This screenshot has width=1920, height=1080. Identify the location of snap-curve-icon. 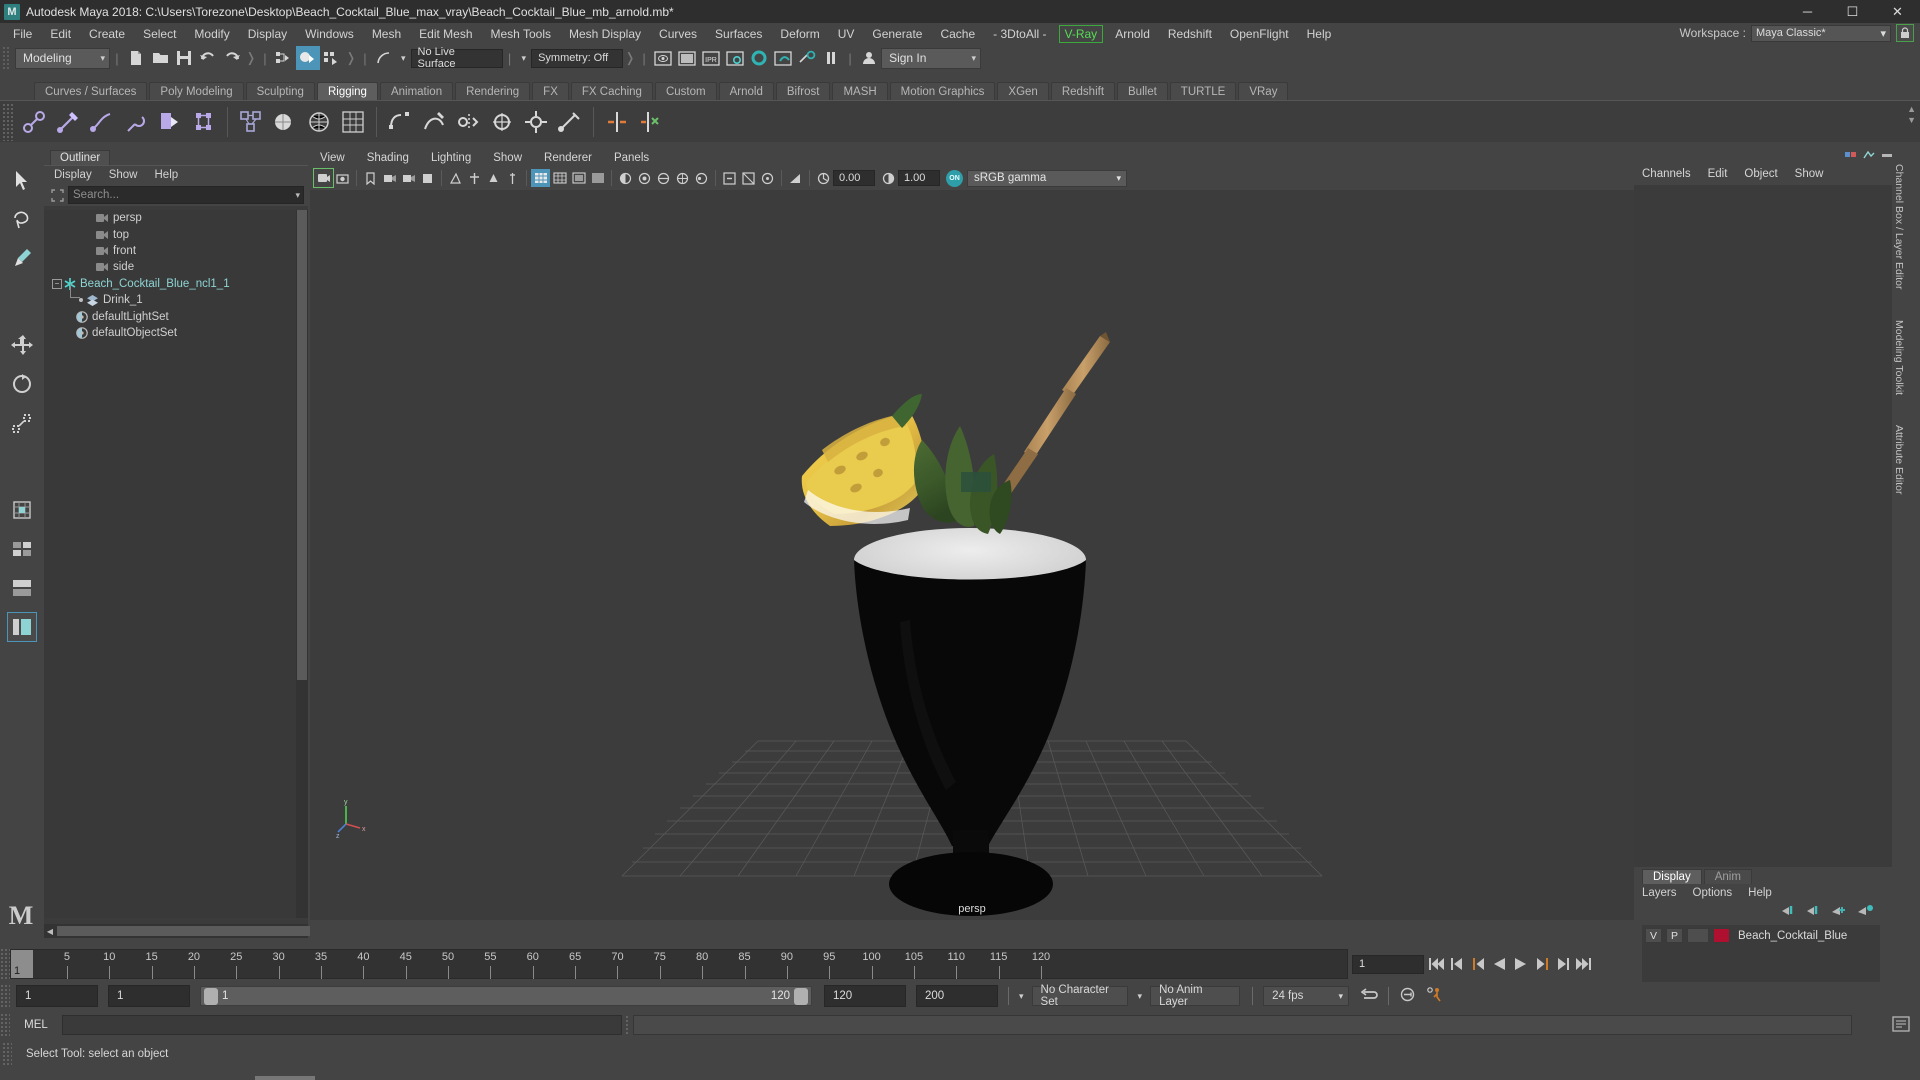
(384, 58).